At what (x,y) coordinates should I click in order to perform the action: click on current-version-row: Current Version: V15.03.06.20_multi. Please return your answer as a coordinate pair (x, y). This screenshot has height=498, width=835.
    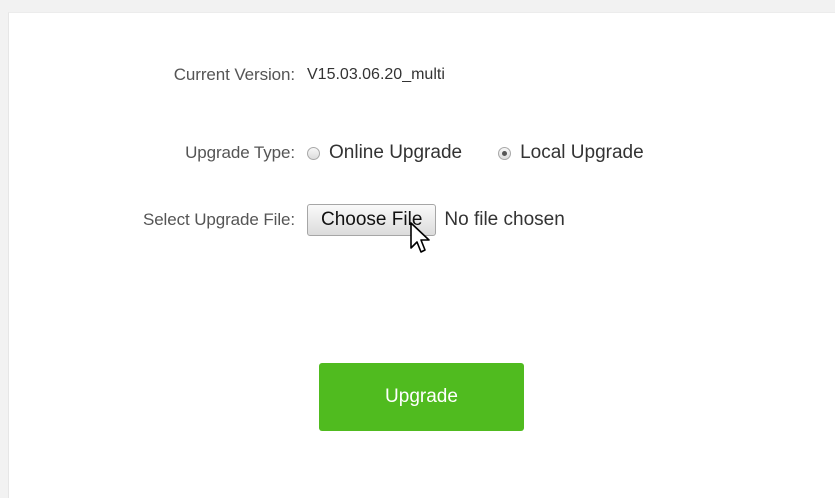
    Looking at the image, I should click on (227, 75).